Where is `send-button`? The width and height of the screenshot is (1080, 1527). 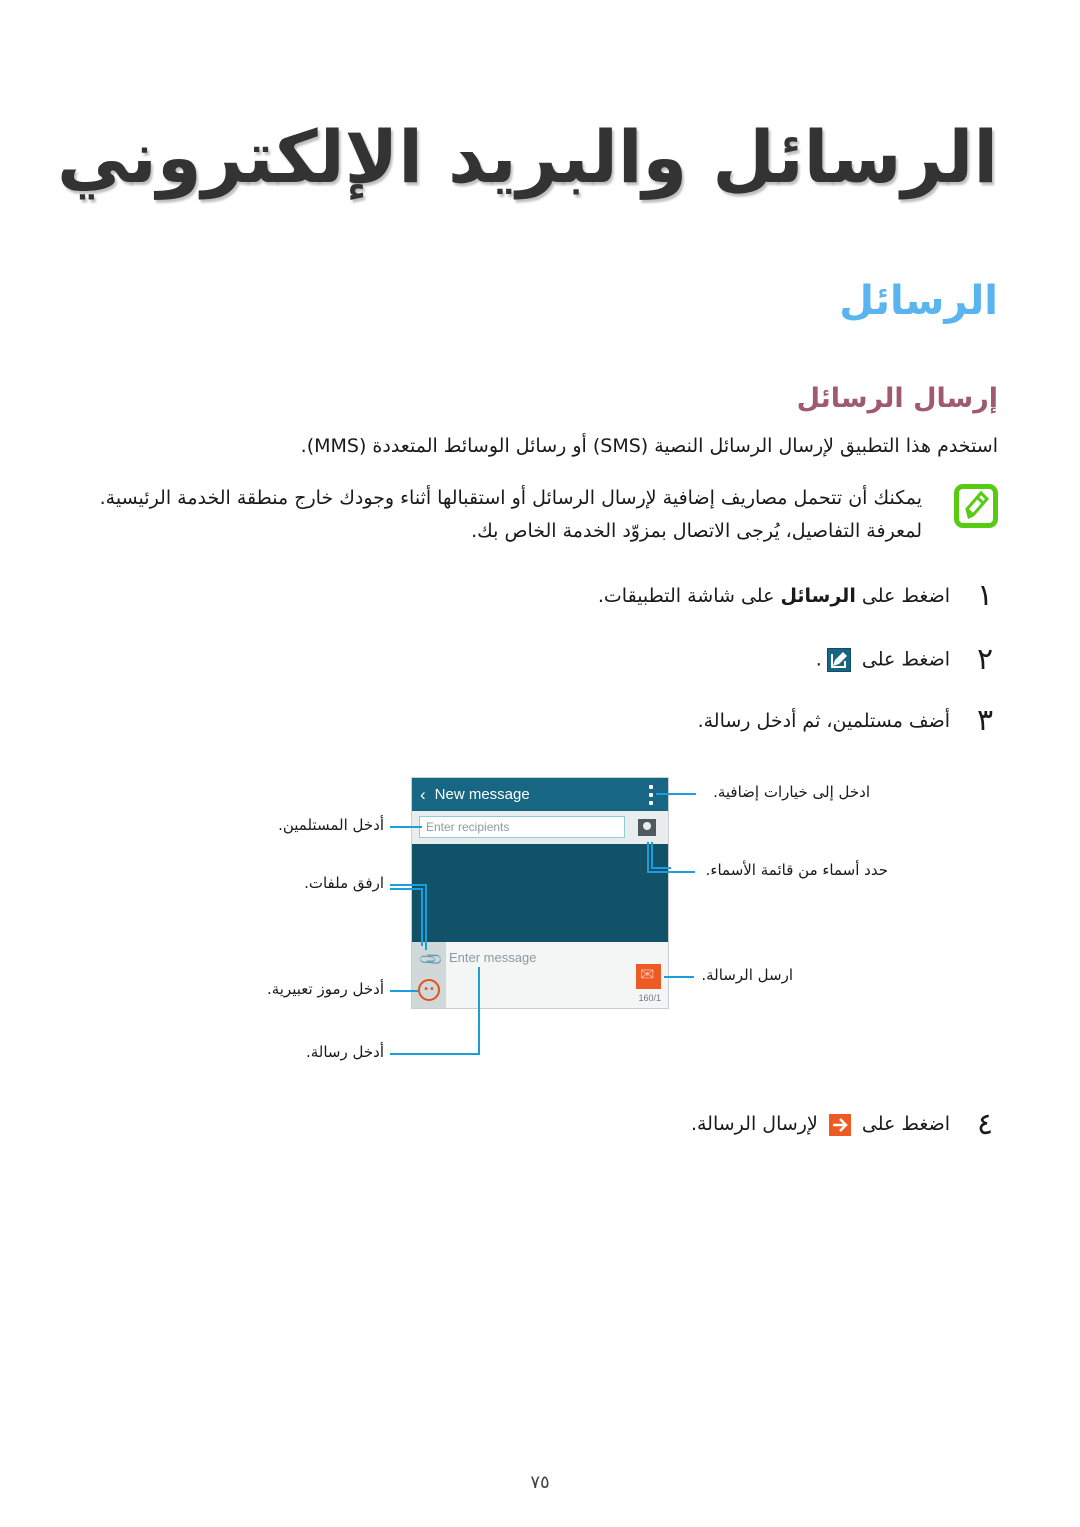
send-button is located at coordinates (648, 976).